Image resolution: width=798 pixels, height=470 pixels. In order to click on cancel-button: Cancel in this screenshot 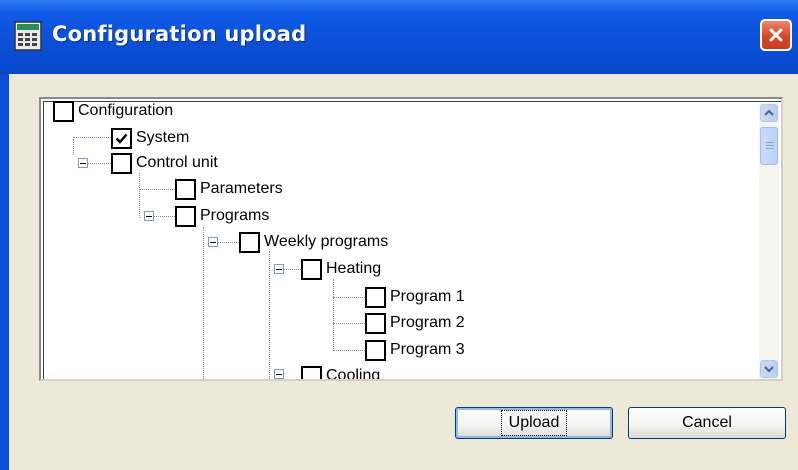, I will do `click(707, 423)`.